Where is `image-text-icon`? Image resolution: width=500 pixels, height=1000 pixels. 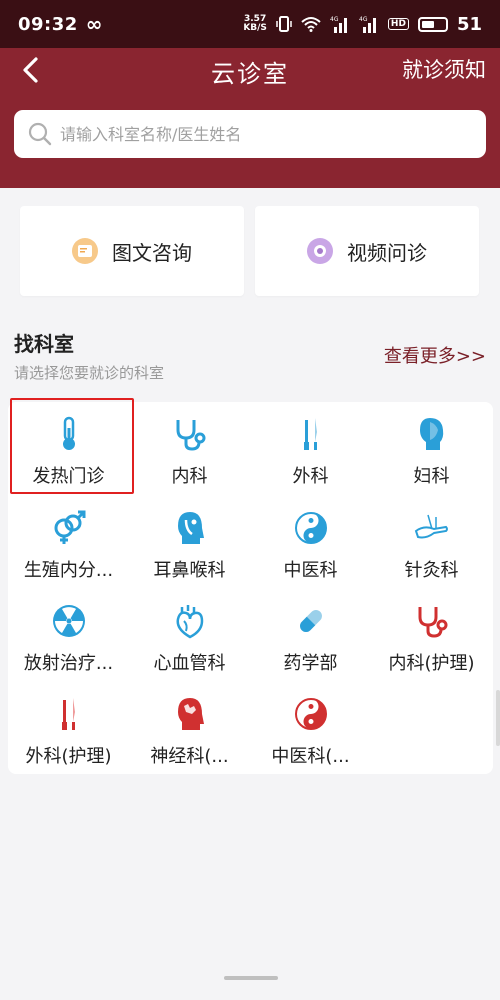
image-text-icon is located at coordinates (85, 251).